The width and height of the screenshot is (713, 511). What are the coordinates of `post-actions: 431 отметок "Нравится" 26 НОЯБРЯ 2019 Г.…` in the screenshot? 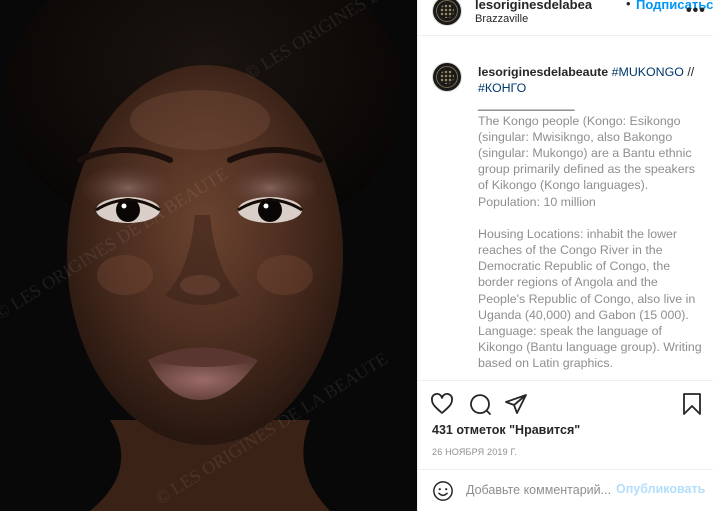 It's located at (565, 445).